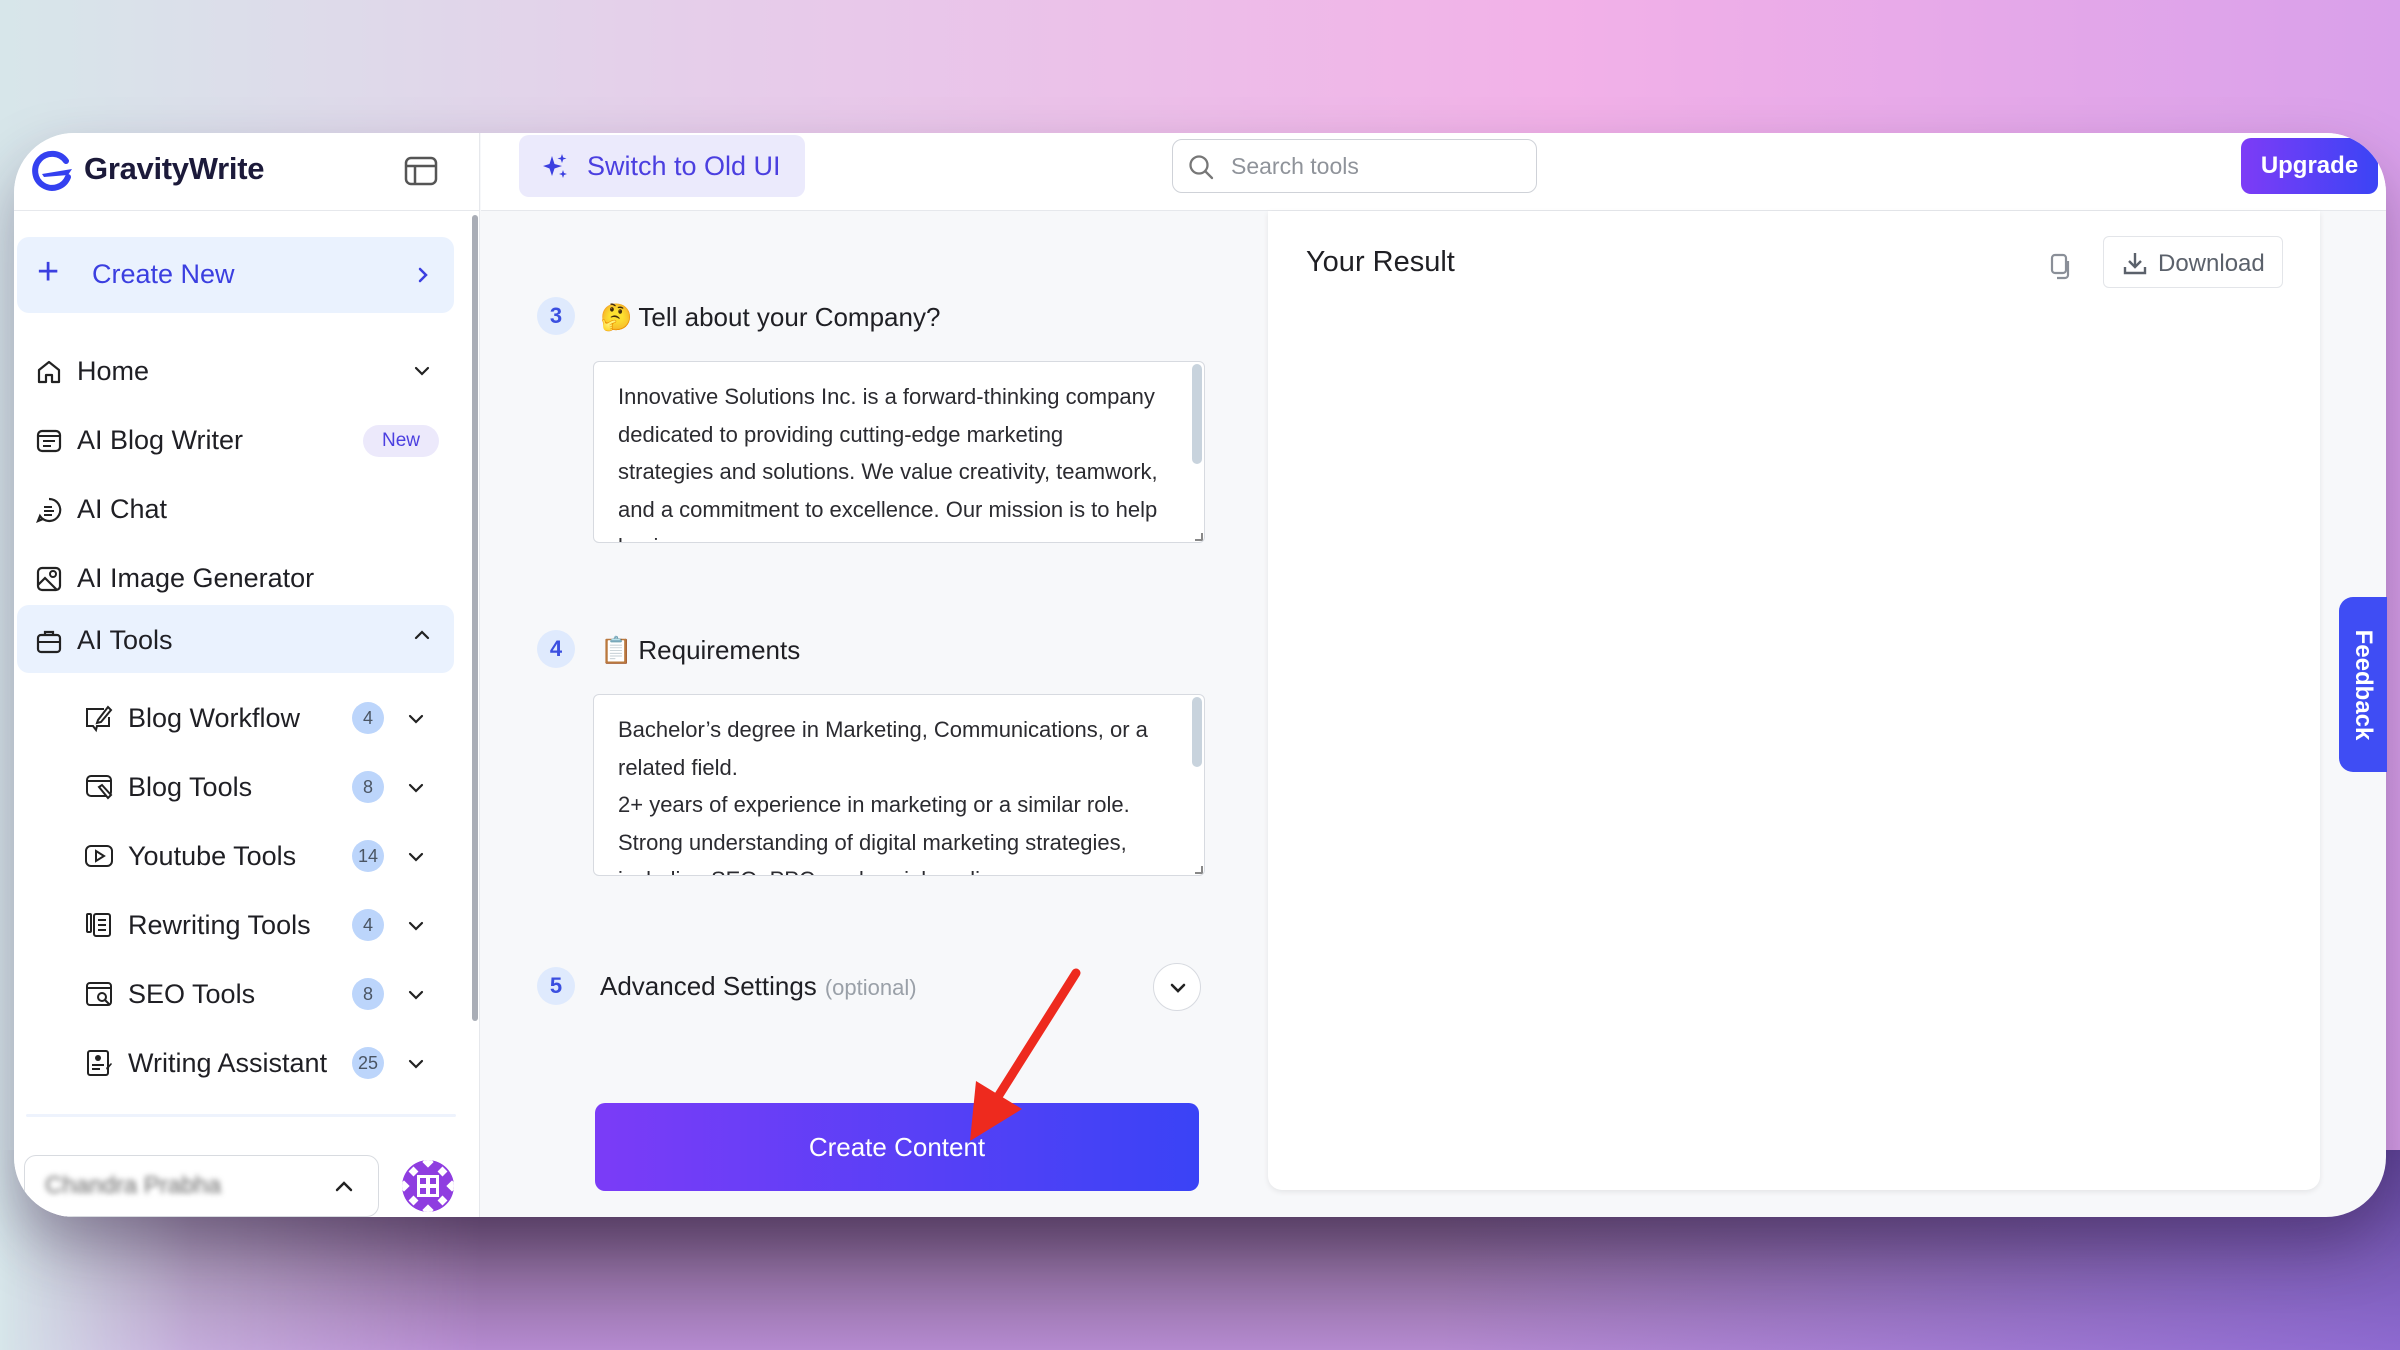 This screenshot has height=1350, width=2400. I want to click on step-number: 3, so click(556, 316).